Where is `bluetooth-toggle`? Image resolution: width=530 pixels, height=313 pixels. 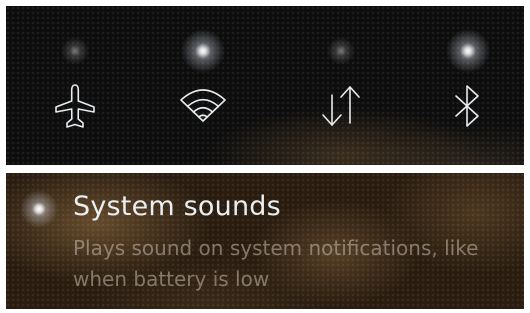 bluetooth-toggle is located at coordinates (468, 85).